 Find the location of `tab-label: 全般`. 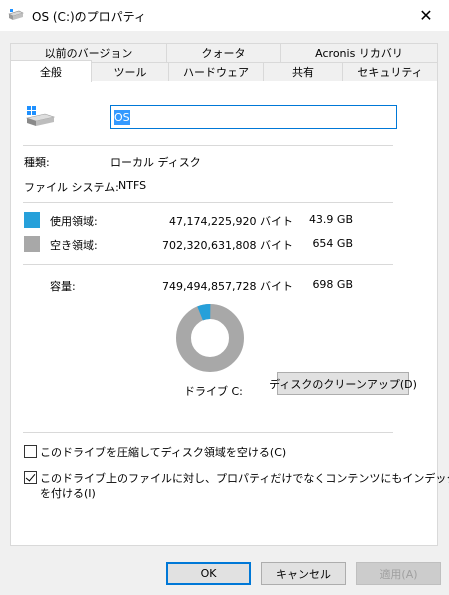

tab-label: 全般 is located at coordinates (51, 72).